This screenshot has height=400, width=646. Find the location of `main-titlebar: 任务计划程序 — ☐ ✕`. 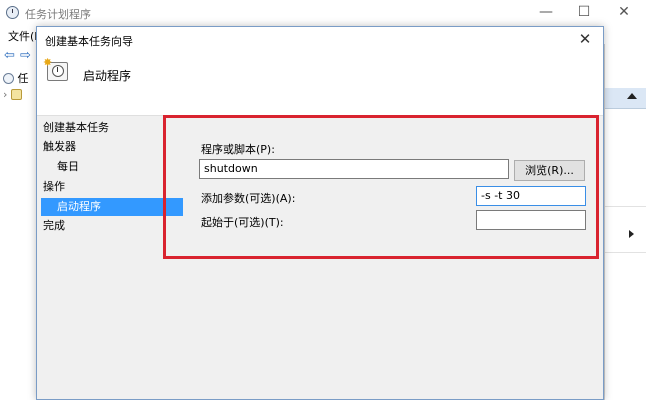

main-titlebar: 任务计划程序 — ☐ ✕ is located at coordinates (323, 13).